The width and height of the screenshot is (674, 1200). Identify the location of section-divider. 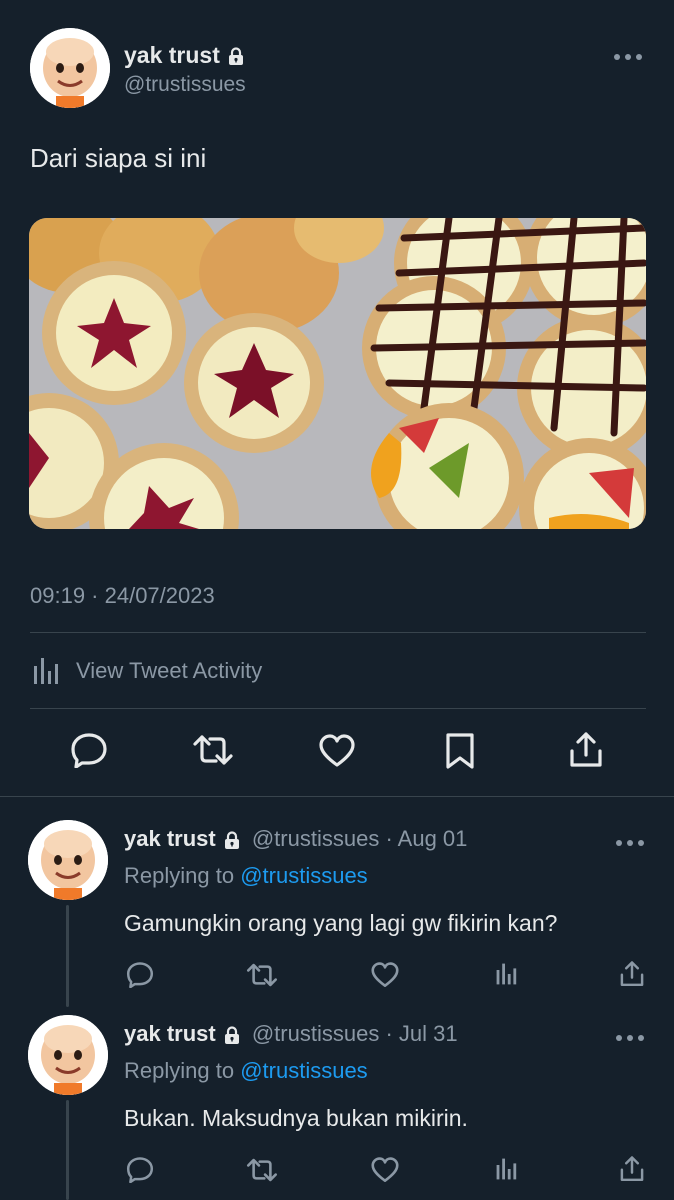
(337, 796).